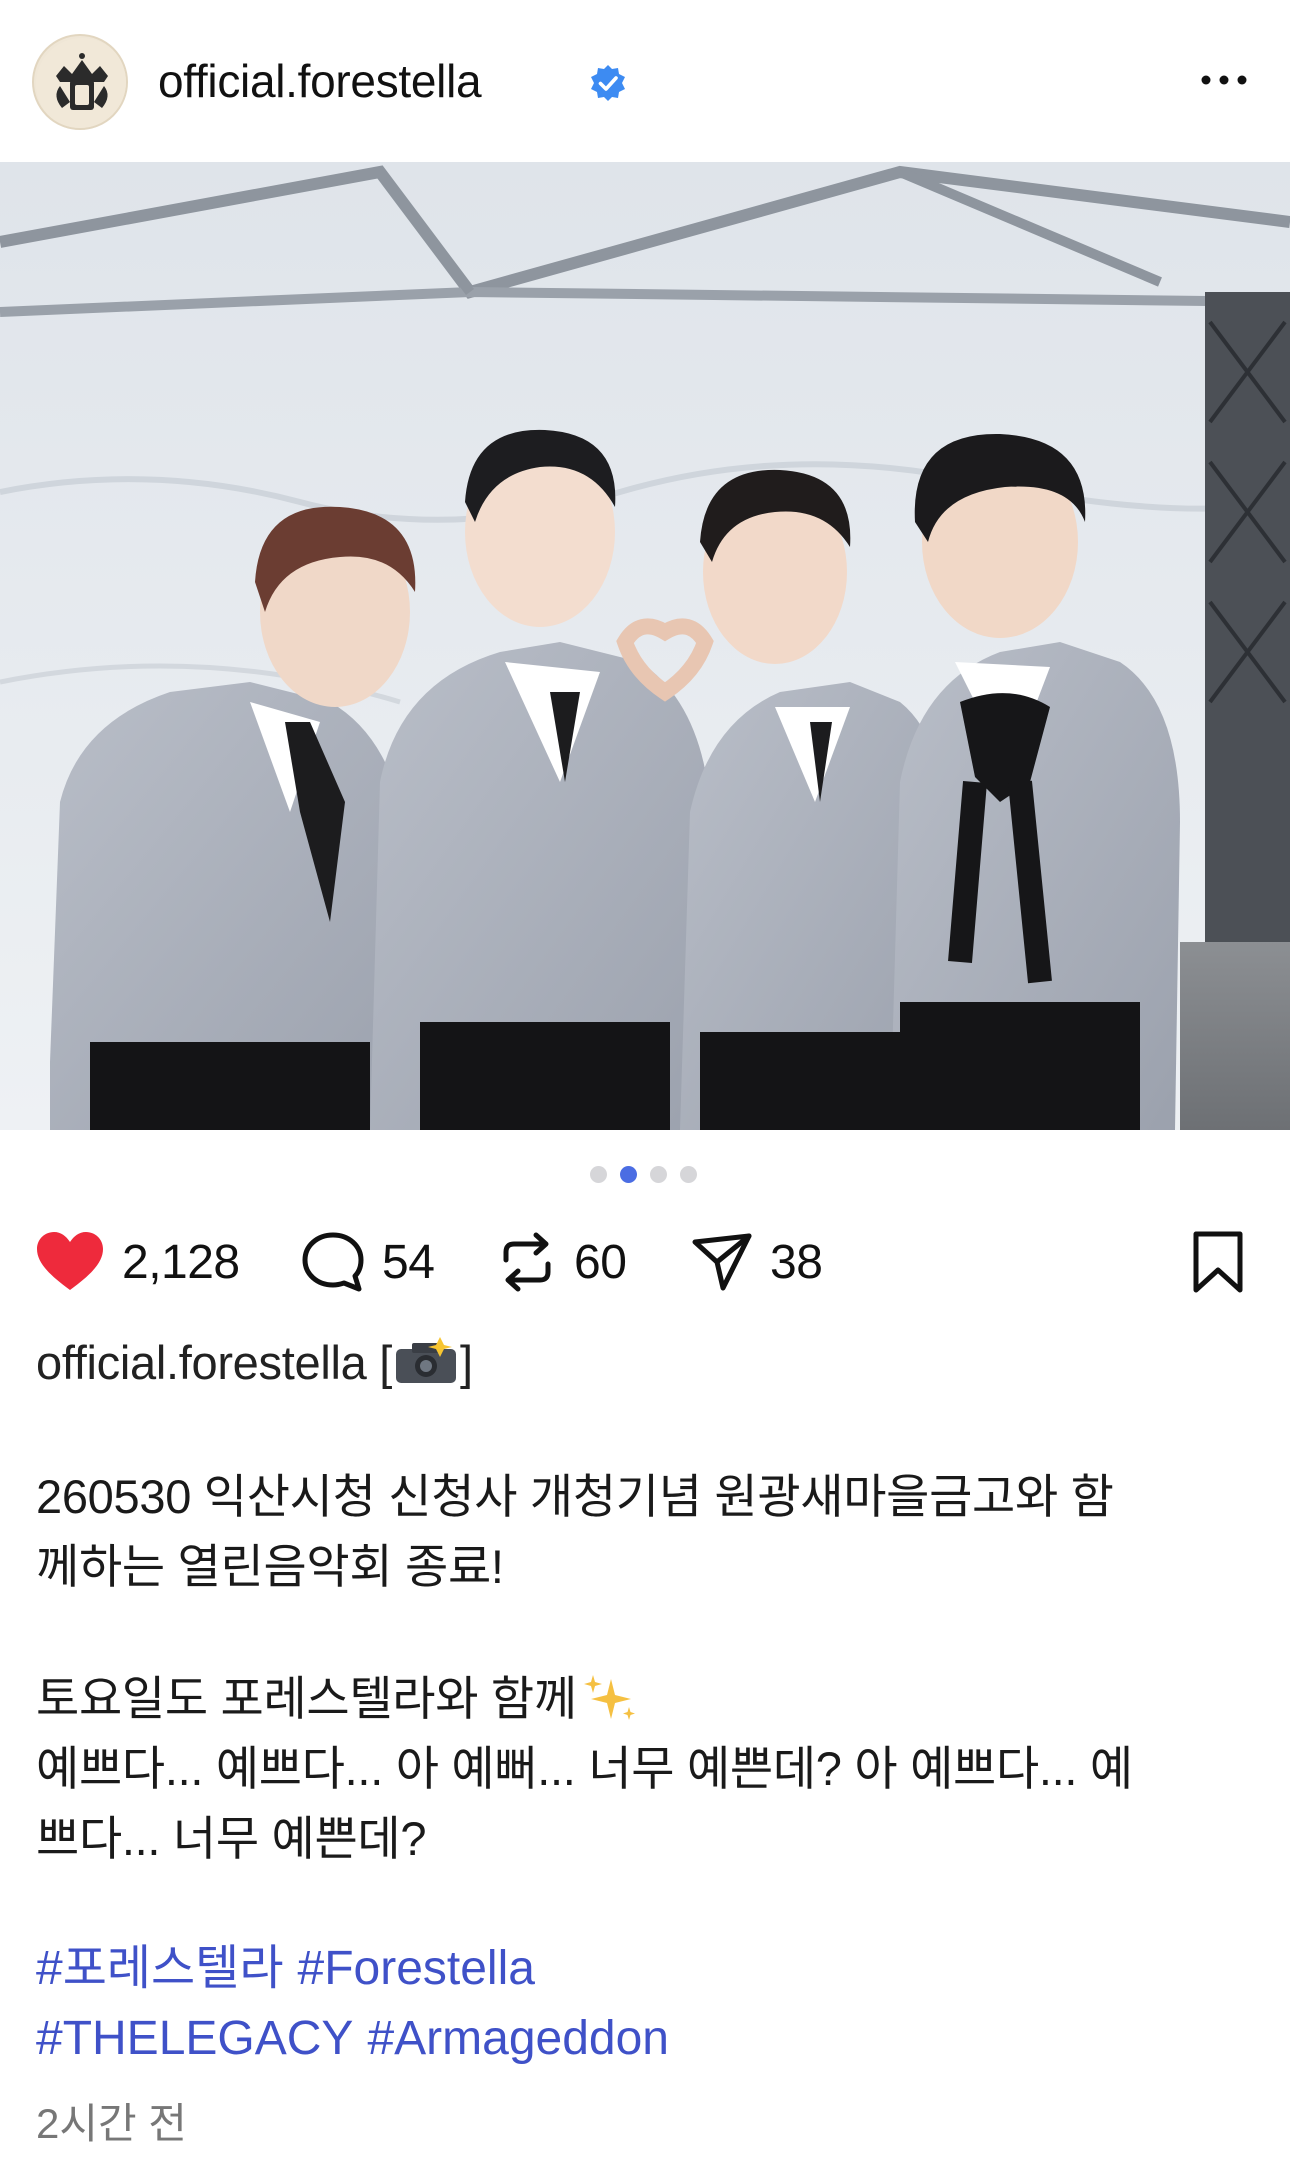 The image size is (1290, 2160). Describe the element at coordinates (600, 1262) in the screenshot. I see `repost-count: 60` at that location.